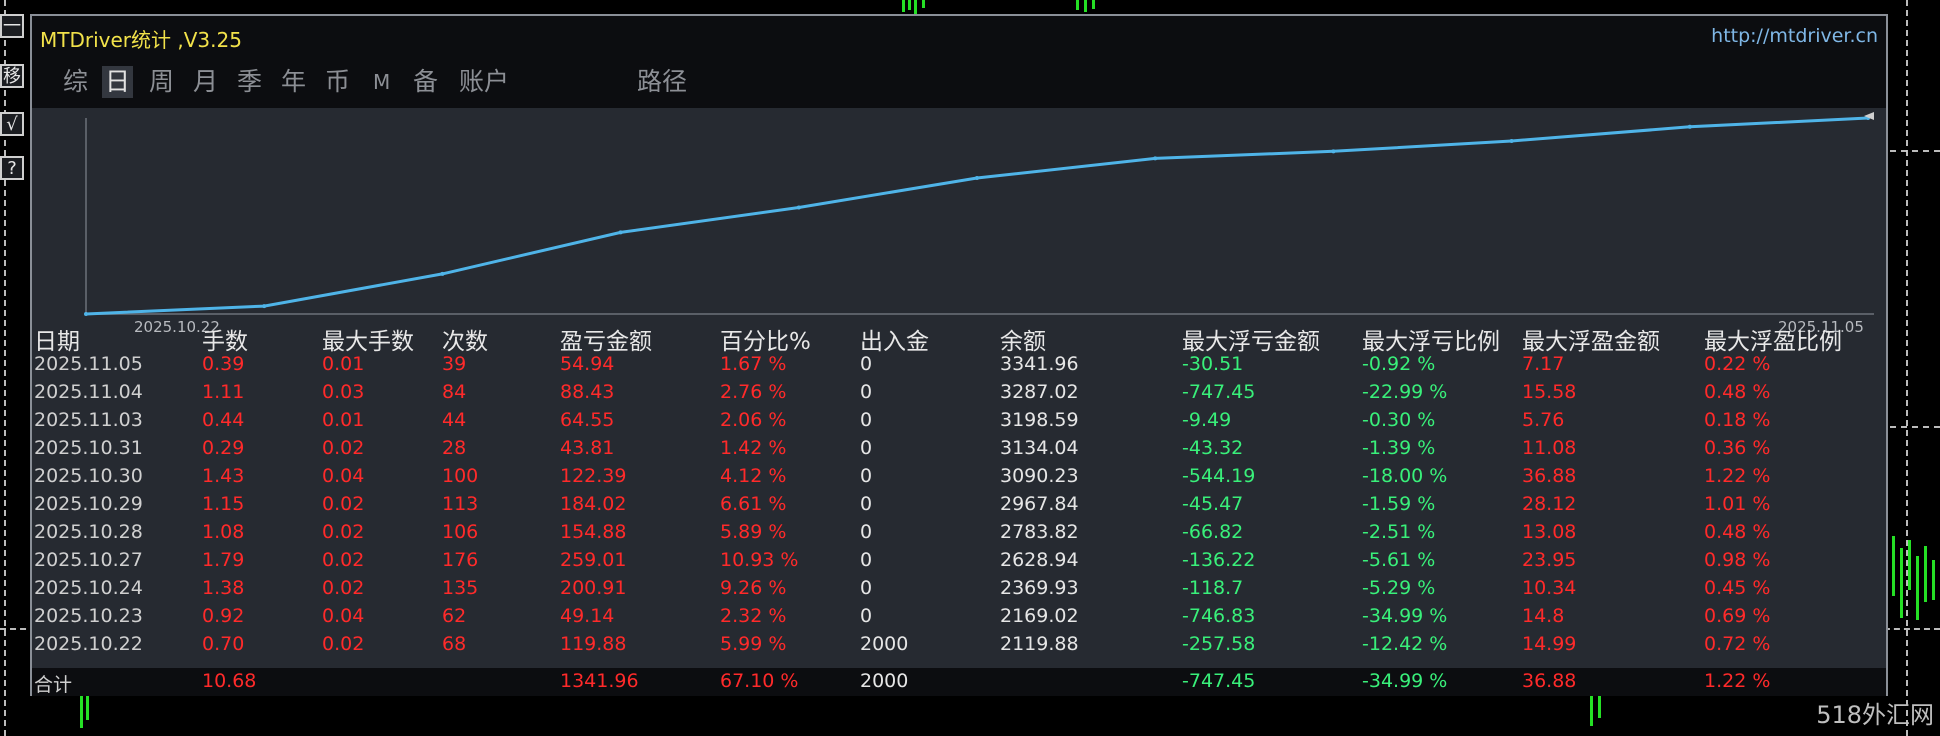  I want to click on cell-max-float-loss-ratio: -34.99 %, so click(1405, 616).